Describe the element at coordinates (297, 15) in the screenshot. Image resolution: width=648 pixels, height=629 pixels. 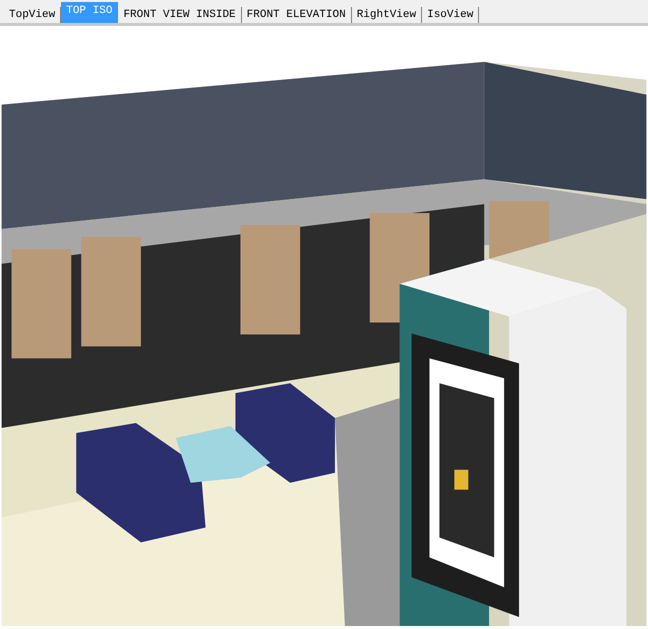
I see `view-tab: FRONT ELEVATION` at that location.